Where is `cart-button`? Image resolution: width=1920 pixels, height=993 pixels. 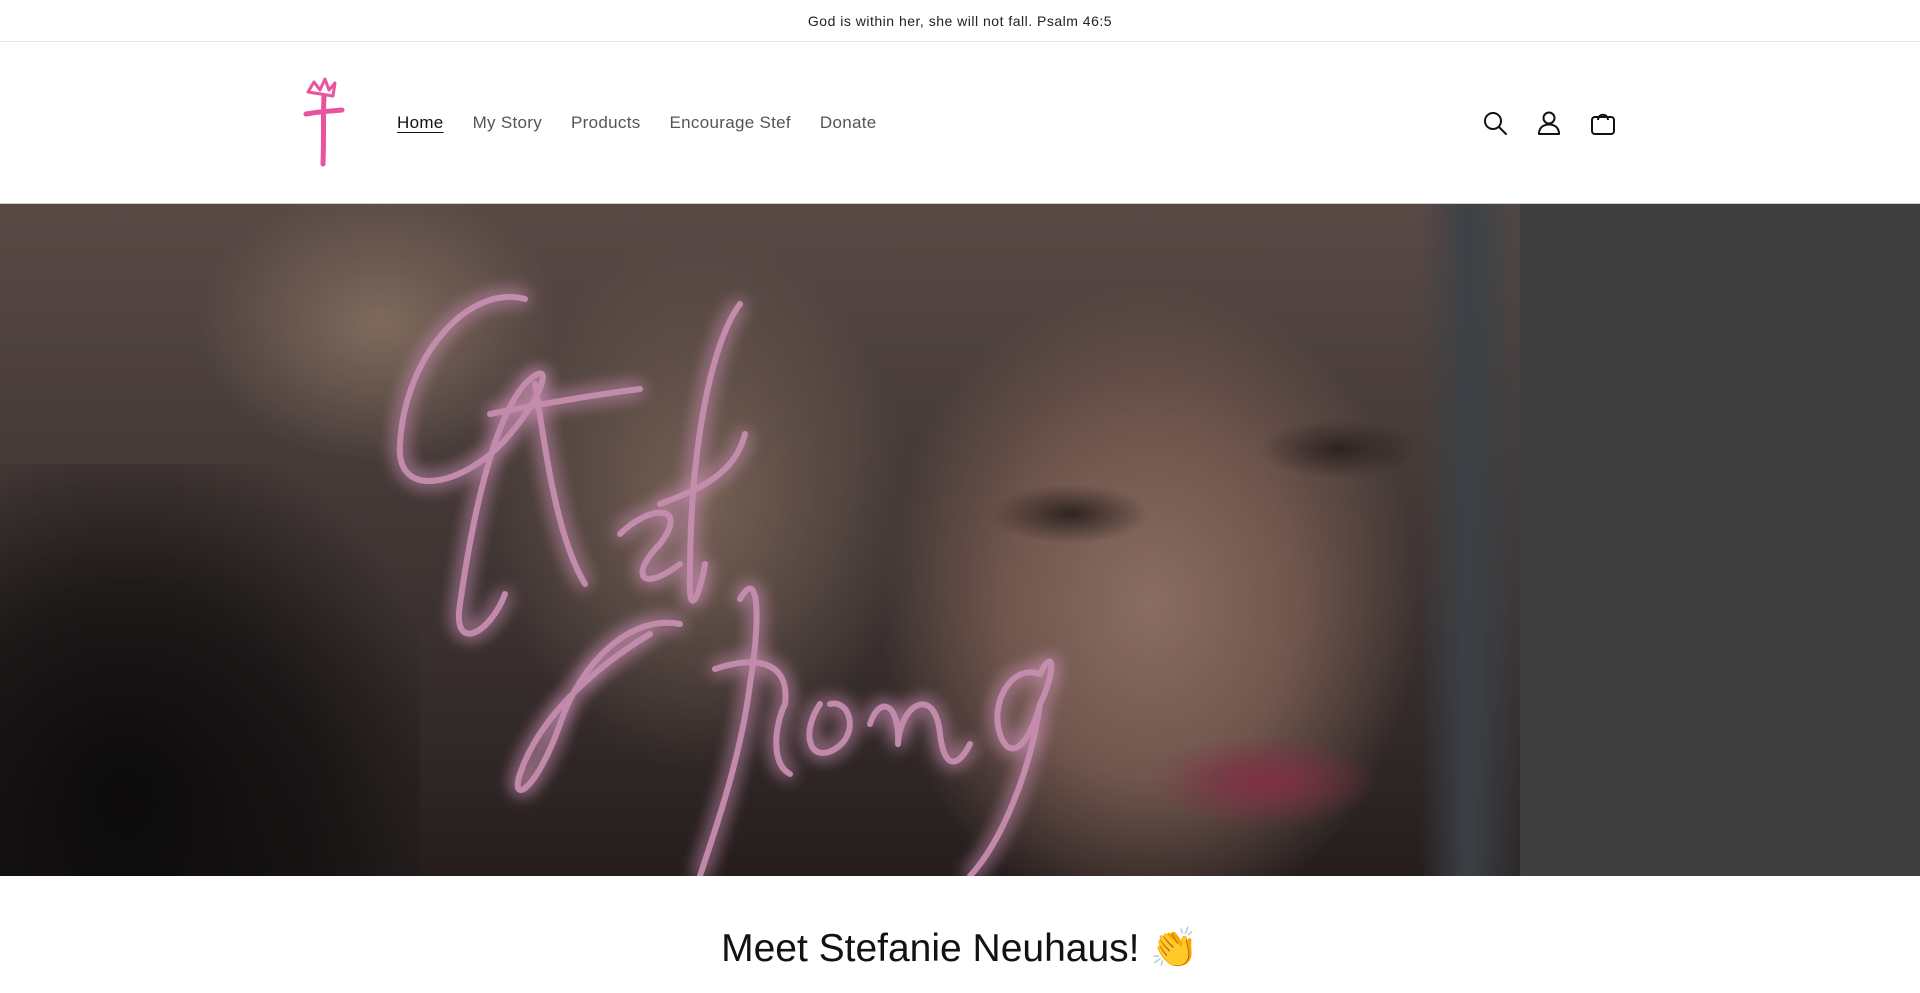
cart-button is located at coordinates (1603, 123).